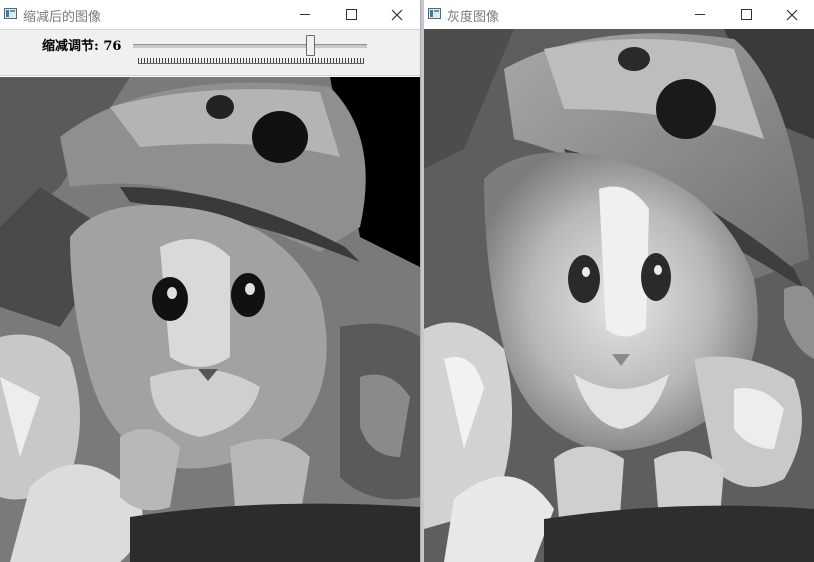  Describe the element at coordinates (210, 15) in the screenshot. I see `title-bar: 缩减后的图像` at that location.